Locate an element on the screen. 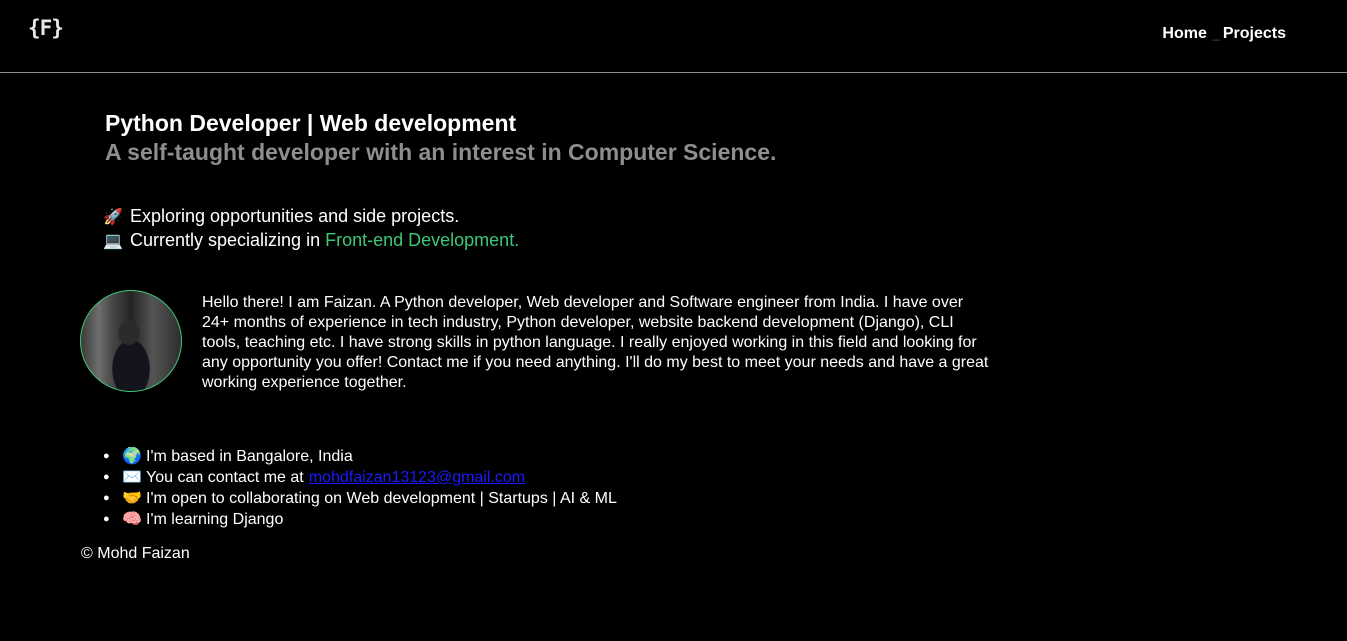 The image size is (1347, 641). site-header: {F} Home _ Projects is located at coordinates (673, 36).